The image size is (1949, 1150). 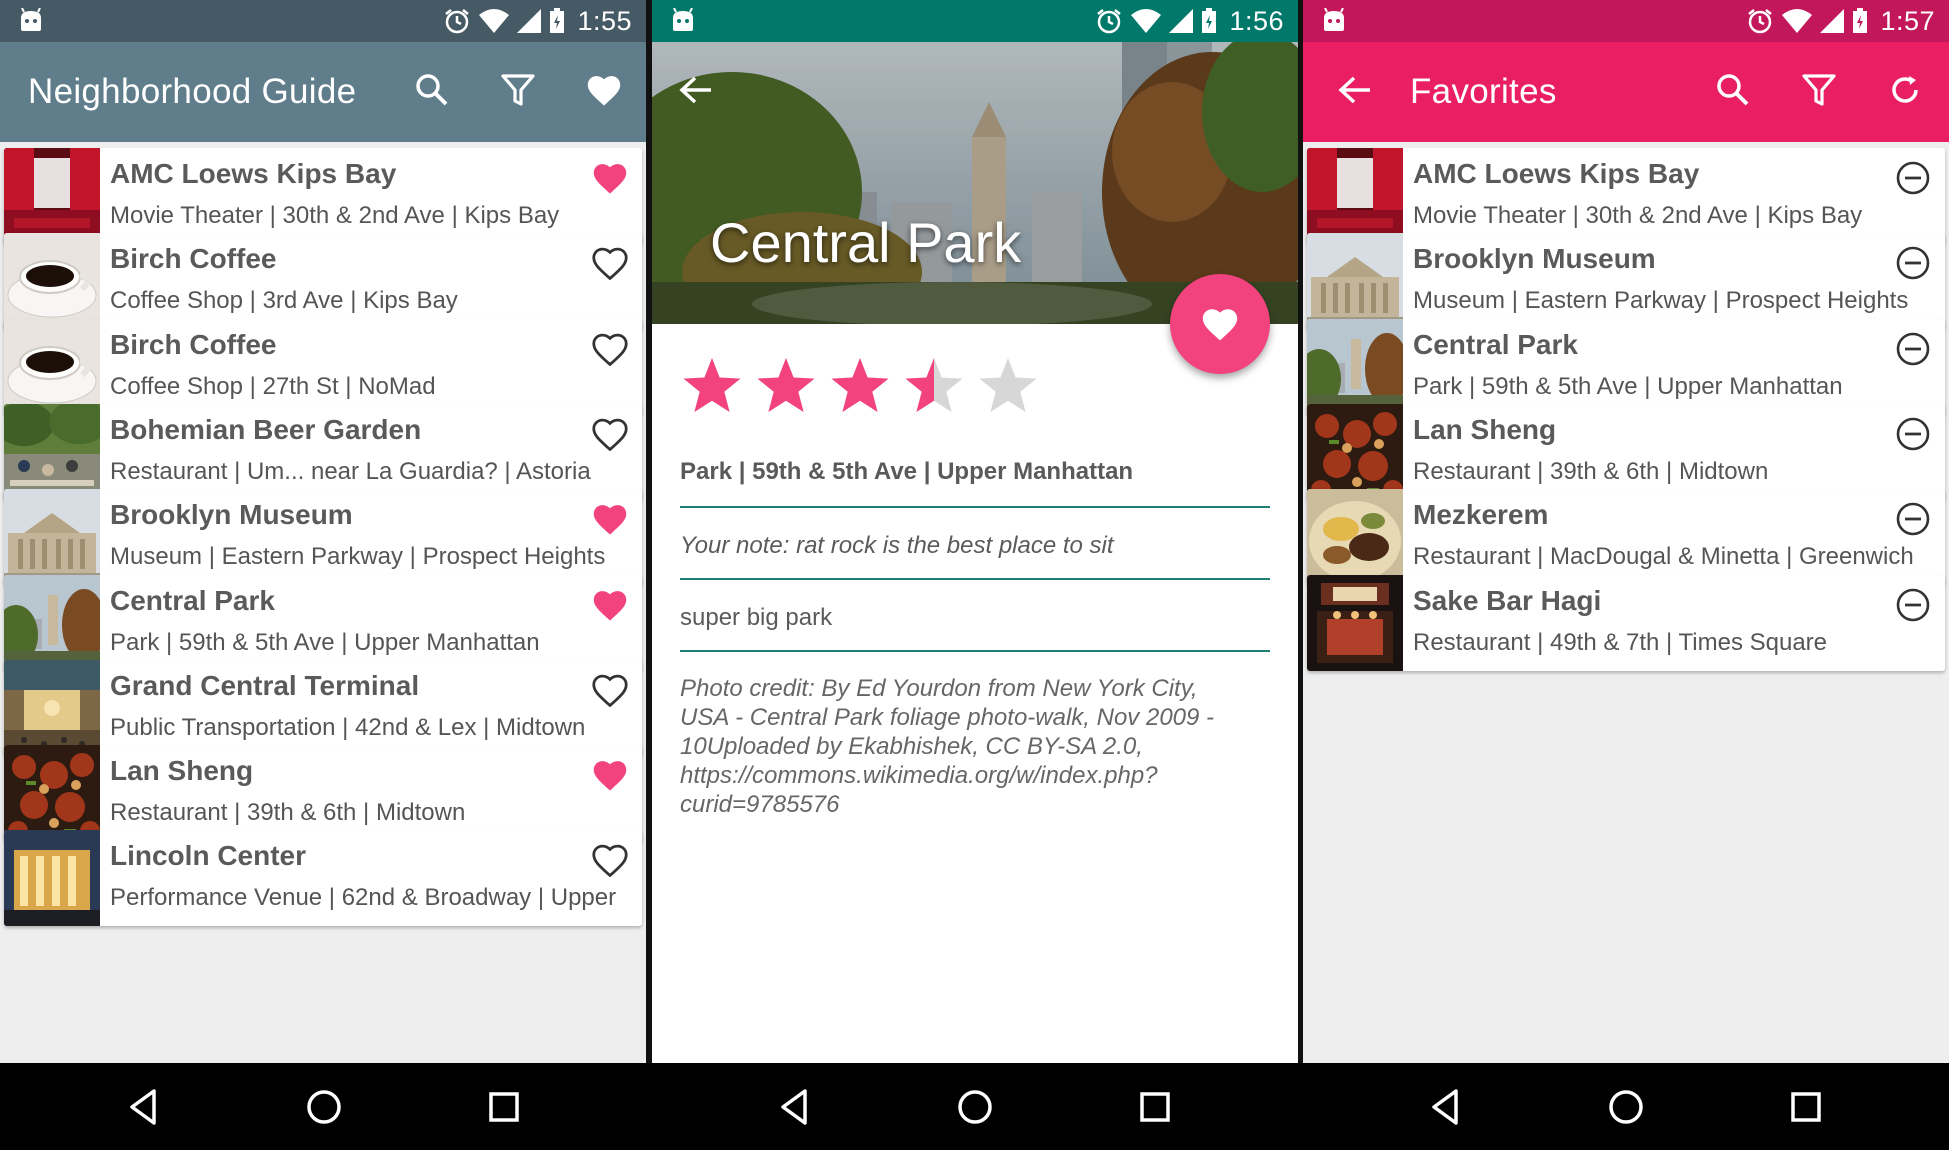 I want to click on place-meta: Park | 59th & 5th Ave | Upper Manhattan, so click(x=907, y=471).